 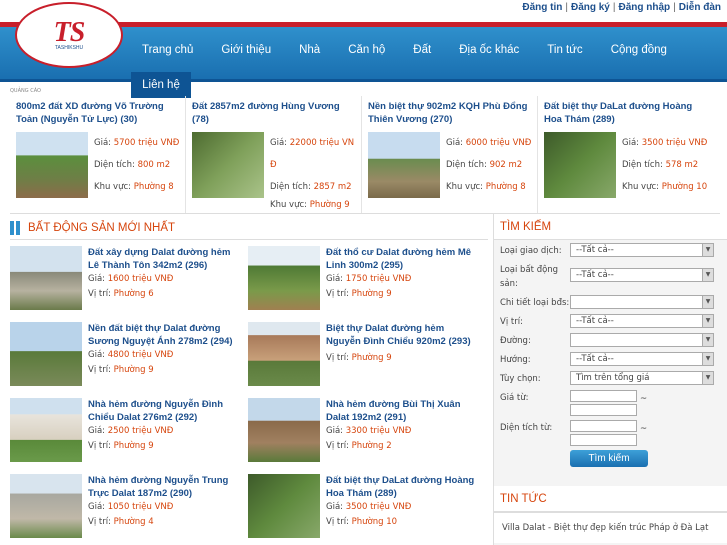 I want to click on nav-community: Cộng đồng, so click(x=639, y=50).